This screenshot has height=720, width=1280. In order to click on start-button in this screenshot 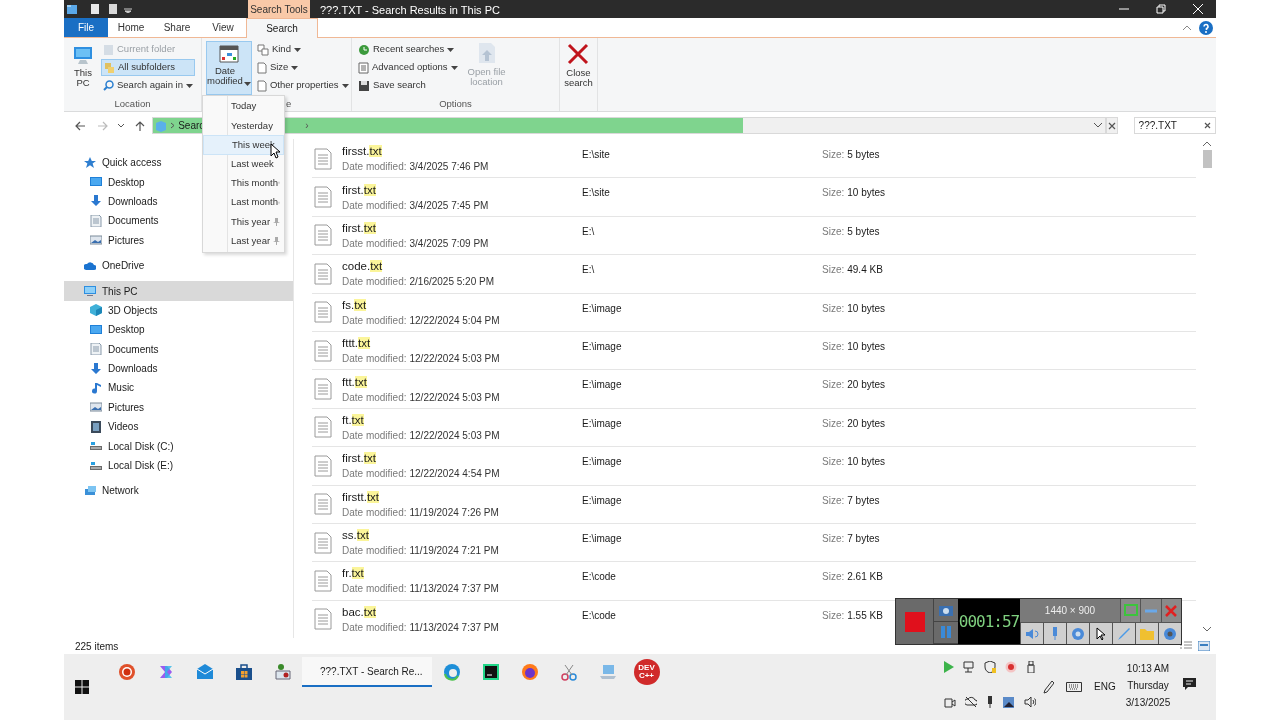, I will do `click(83, 687)`.